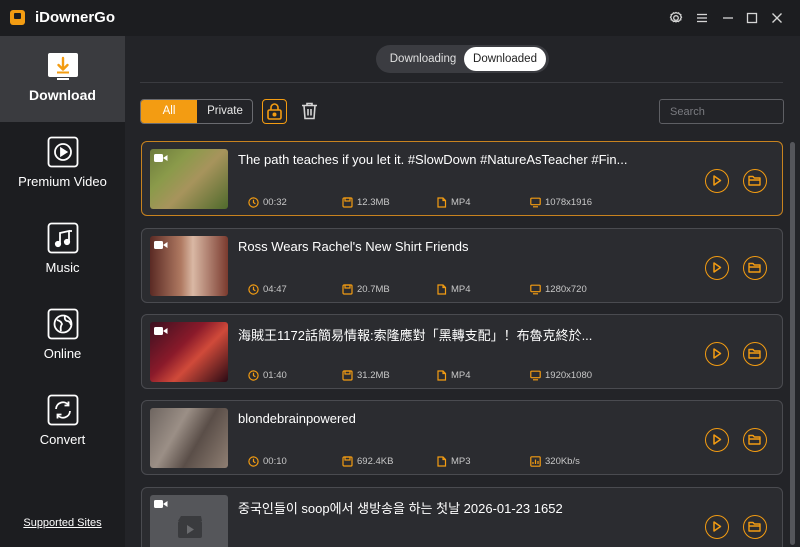 This screenshot has width=800, height=547. I want to click on video-placeholder-icon, so click(190, 527).